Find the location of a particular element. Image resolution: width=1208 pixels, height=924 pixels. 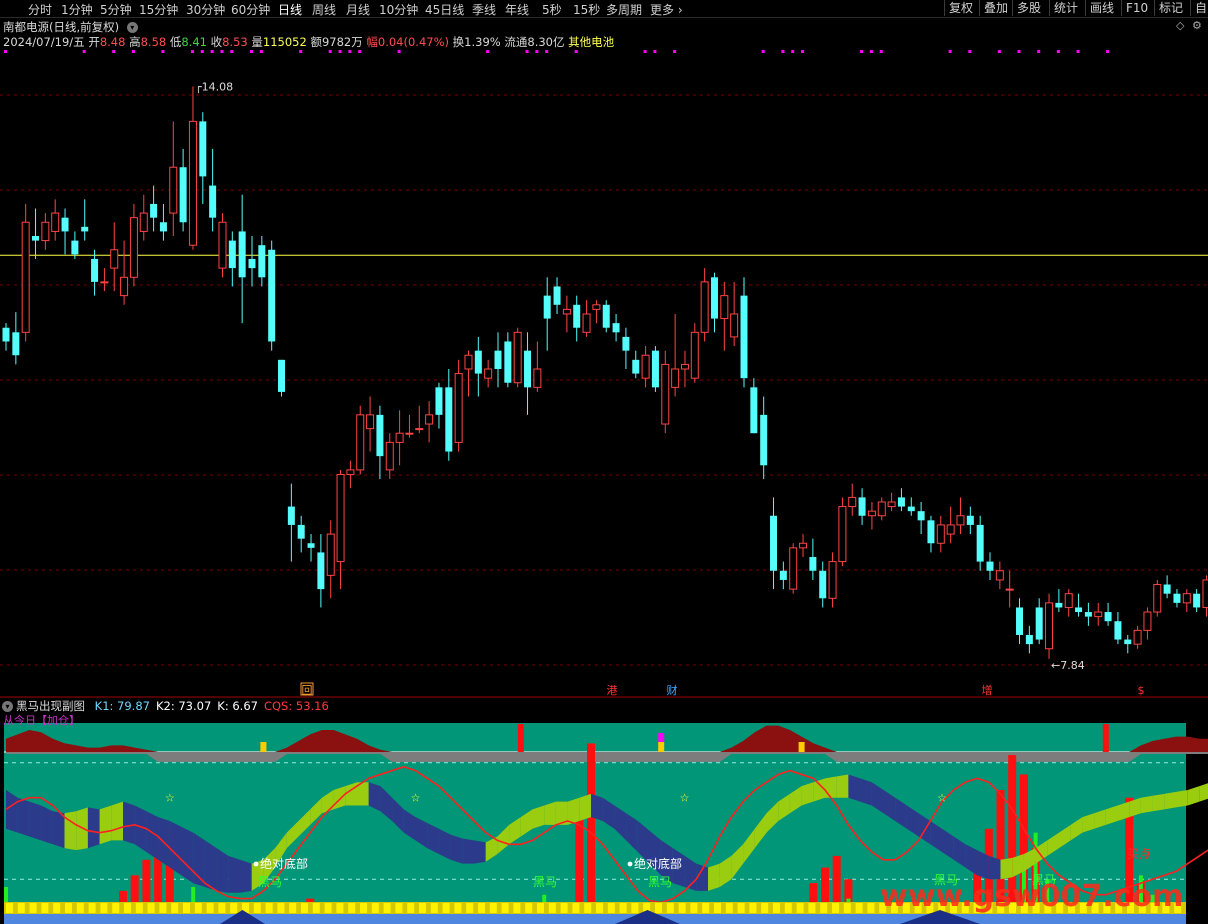

float-label: 流通 is located at coordinates (516, 42).